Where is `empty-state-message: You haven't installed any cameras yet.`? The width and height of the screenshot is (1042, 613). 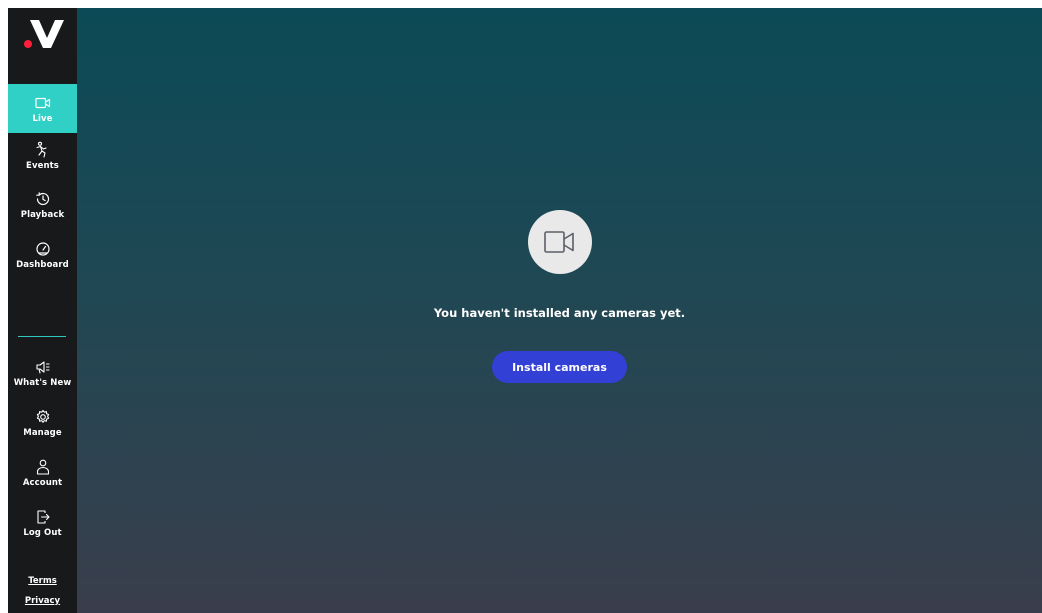 empty-state-message: You haven't installed any cameras yet. is located at coordinates (559, 313).